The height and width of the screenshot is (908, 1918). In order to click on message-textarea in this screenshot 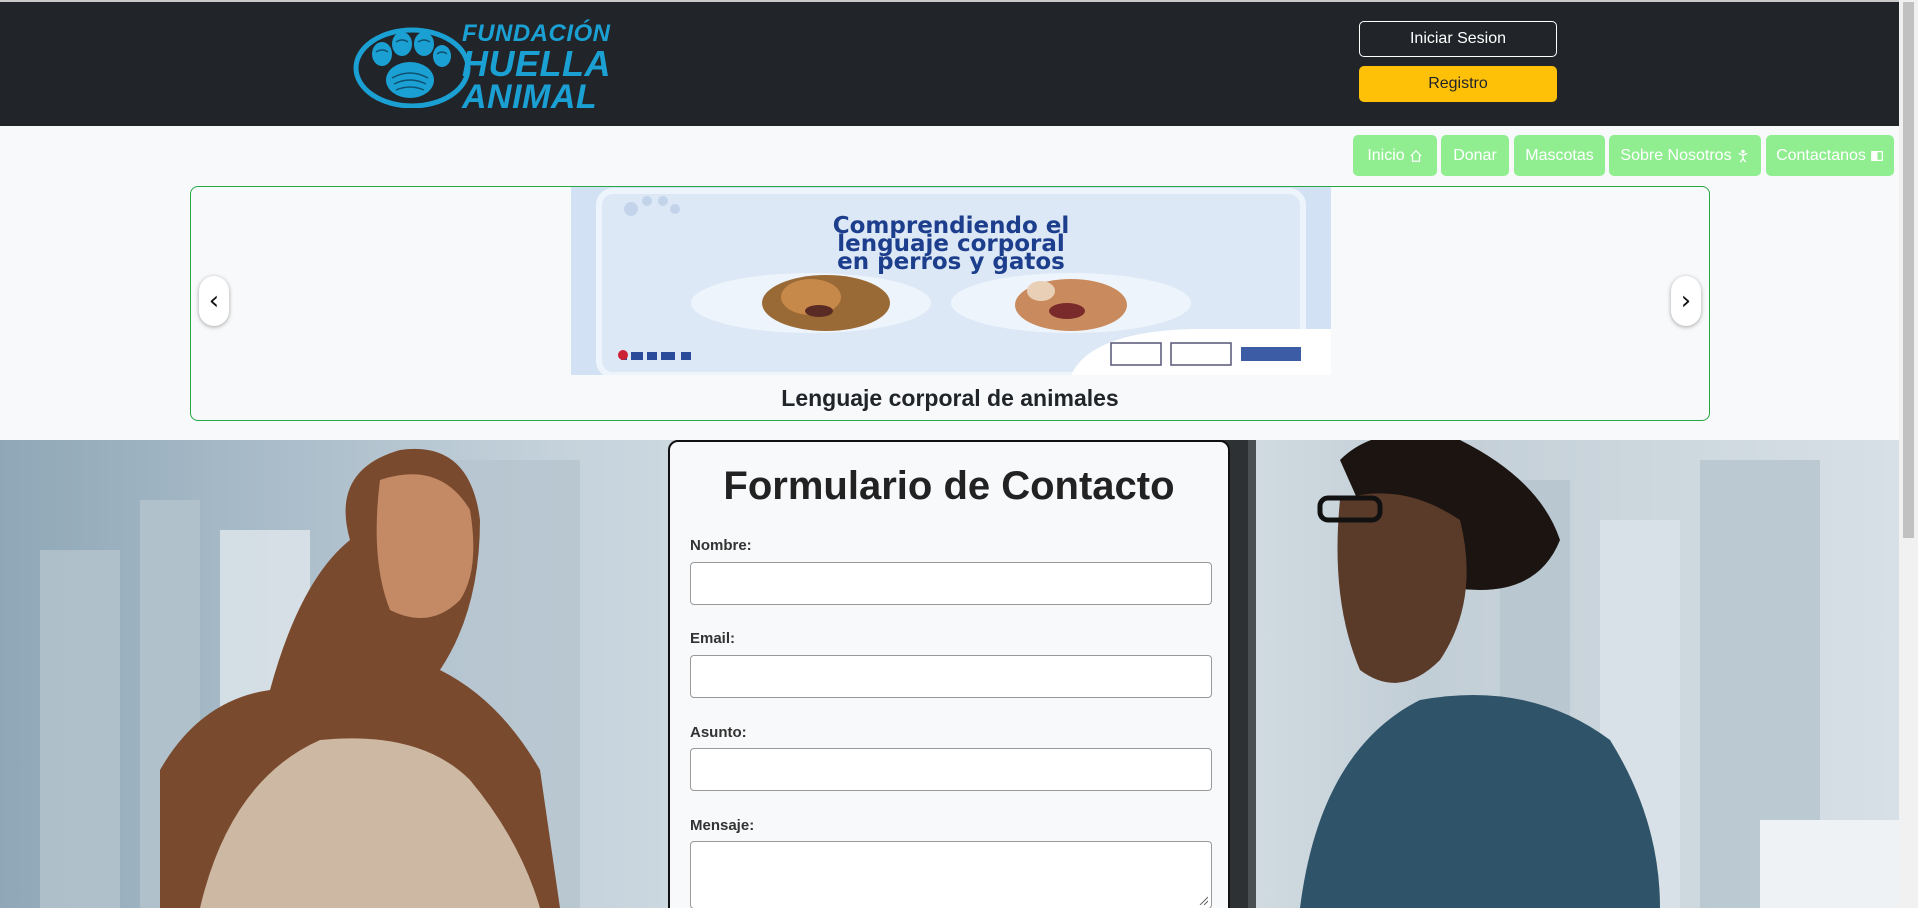, I will do `click(951, 874)`.